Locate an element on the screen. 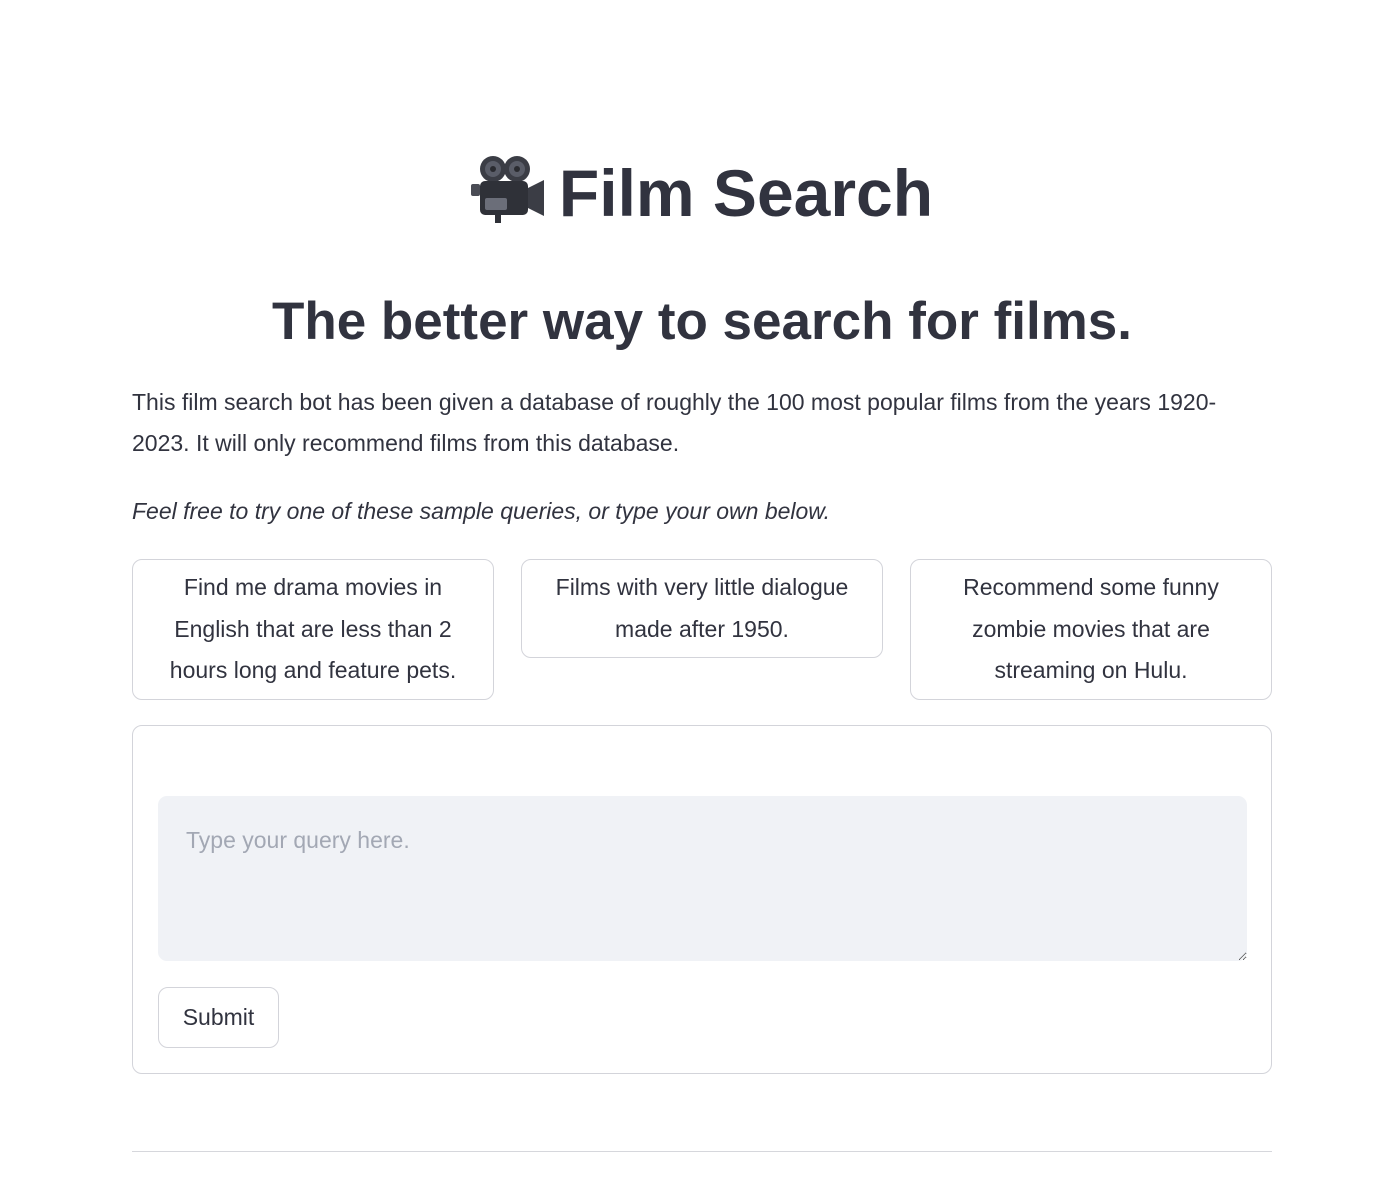  movie-camera-icon is located at coordinates (507, 189).